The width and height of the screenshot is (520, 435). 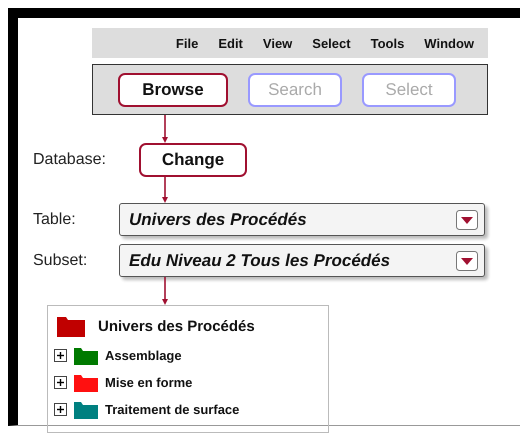 I want to click on menu-item: File, so click(x=187, y=43).